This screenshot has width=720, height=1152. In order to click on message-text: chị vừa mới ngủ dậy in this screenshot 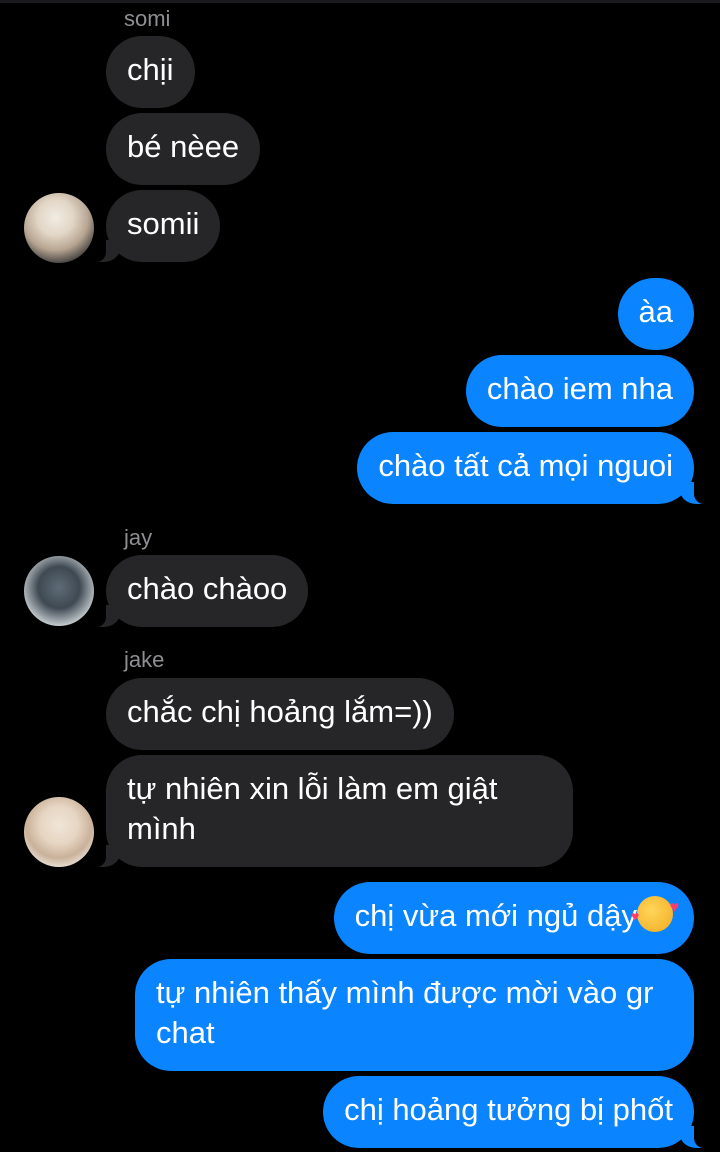, I will do `click(495, 915)`.